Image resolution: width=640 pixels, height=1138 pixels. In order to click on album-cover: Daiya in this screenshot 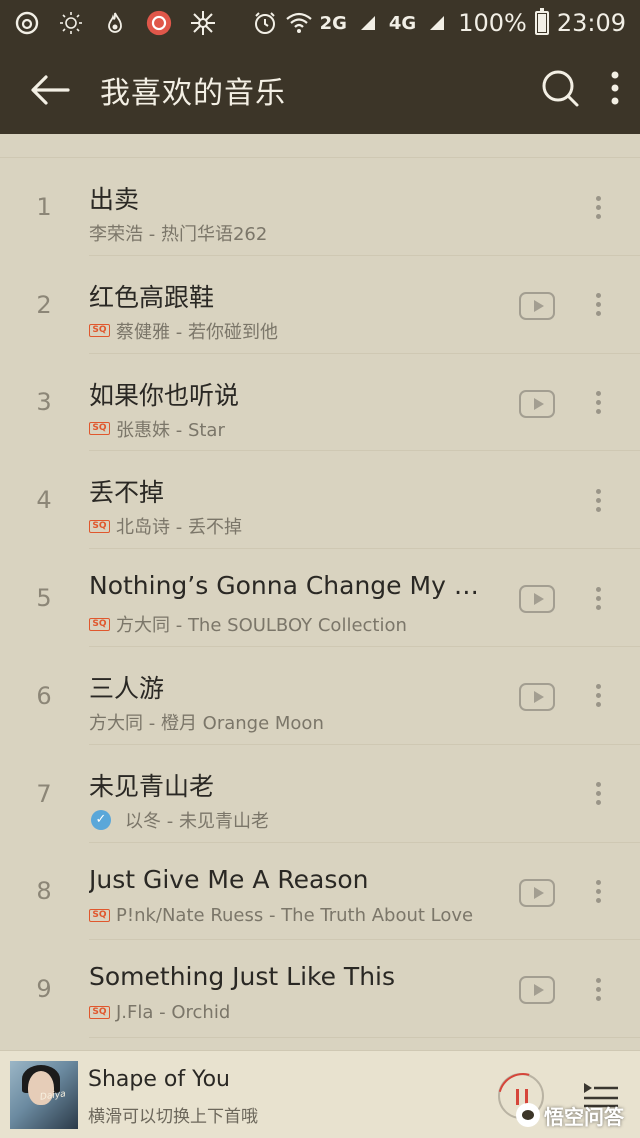, I will do `click(44, 1095)`.